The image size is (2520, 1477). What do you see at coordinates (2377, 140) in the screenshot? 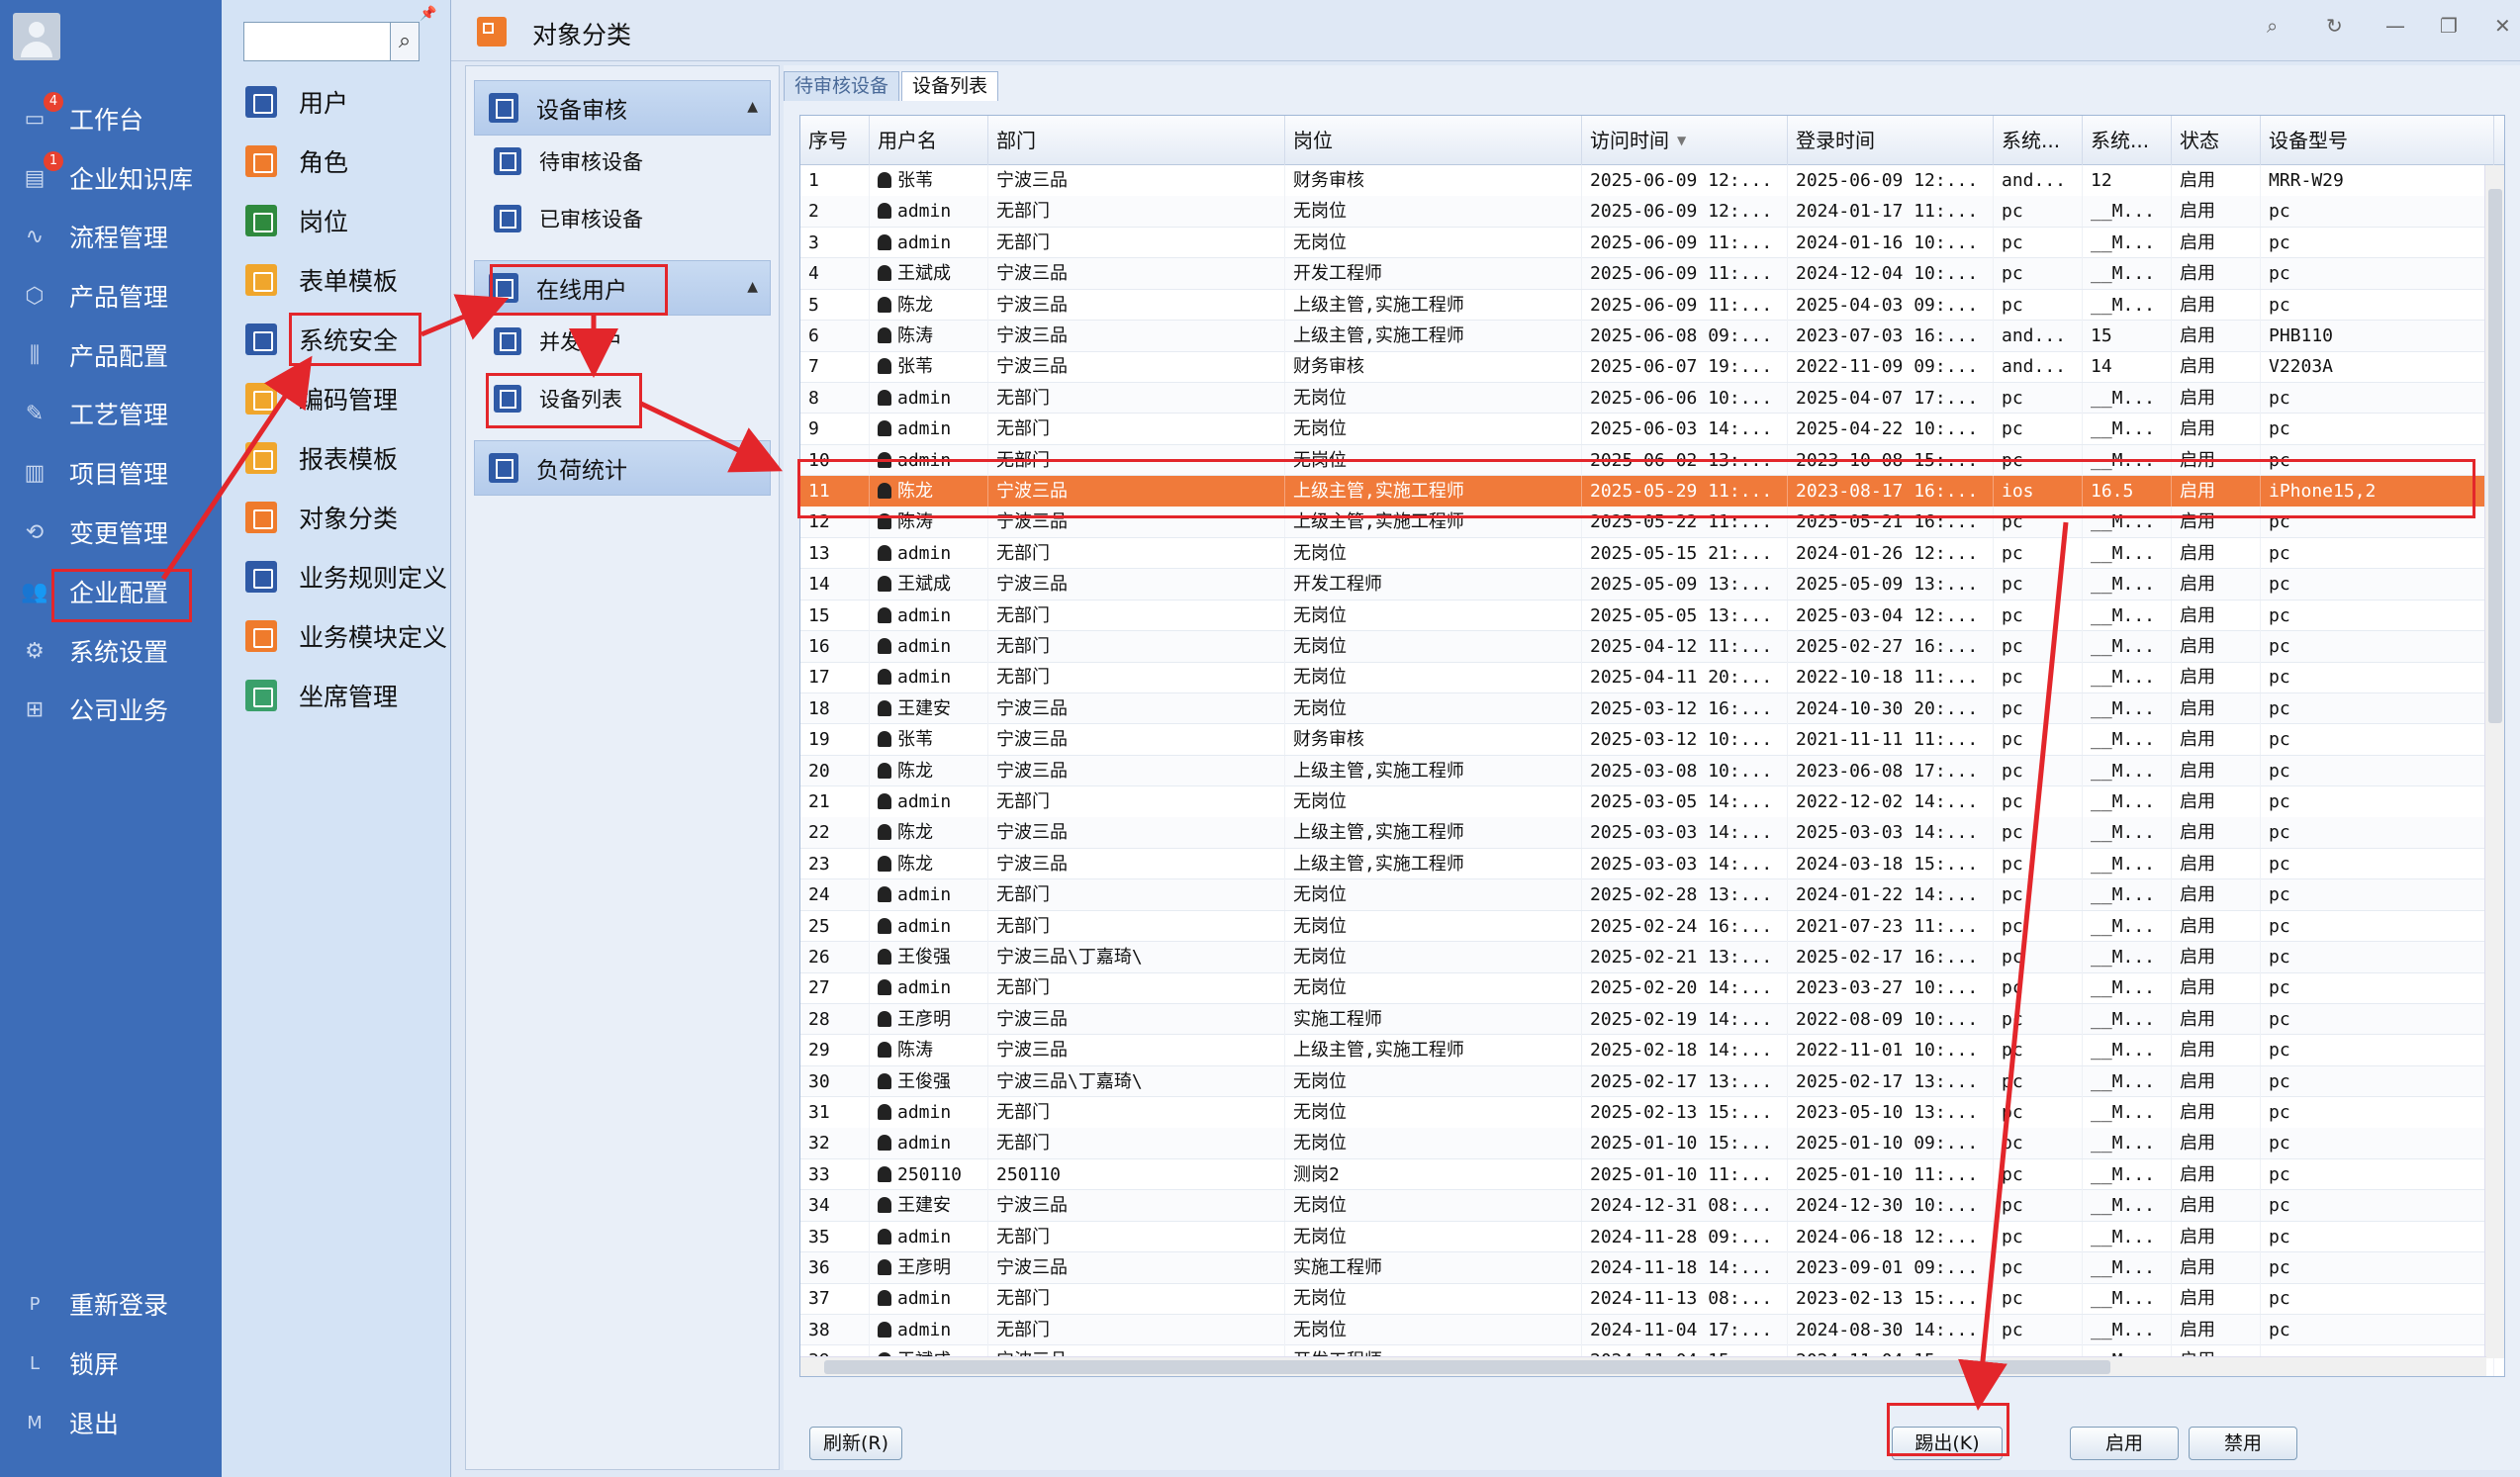
I see `column-header: 设备型号` at bounding box center [2377, 140].